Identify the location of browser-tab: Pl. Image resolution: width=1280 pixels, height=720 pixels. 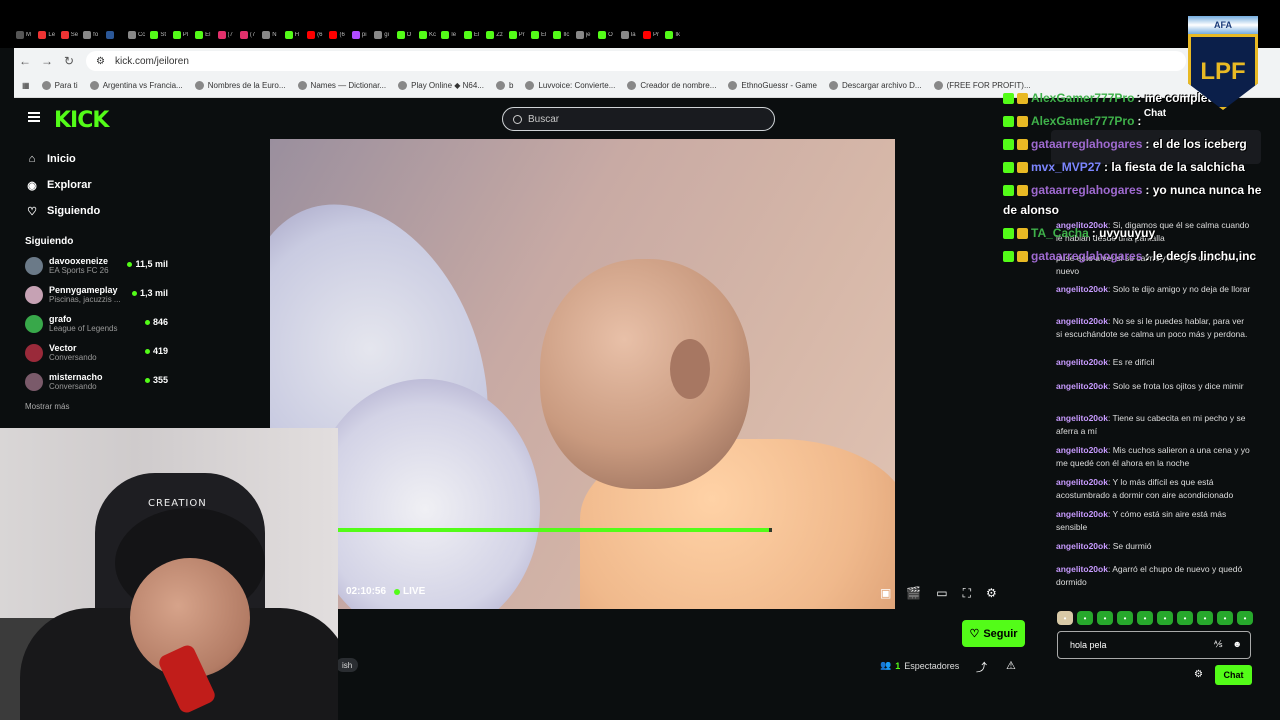
(182, 35).